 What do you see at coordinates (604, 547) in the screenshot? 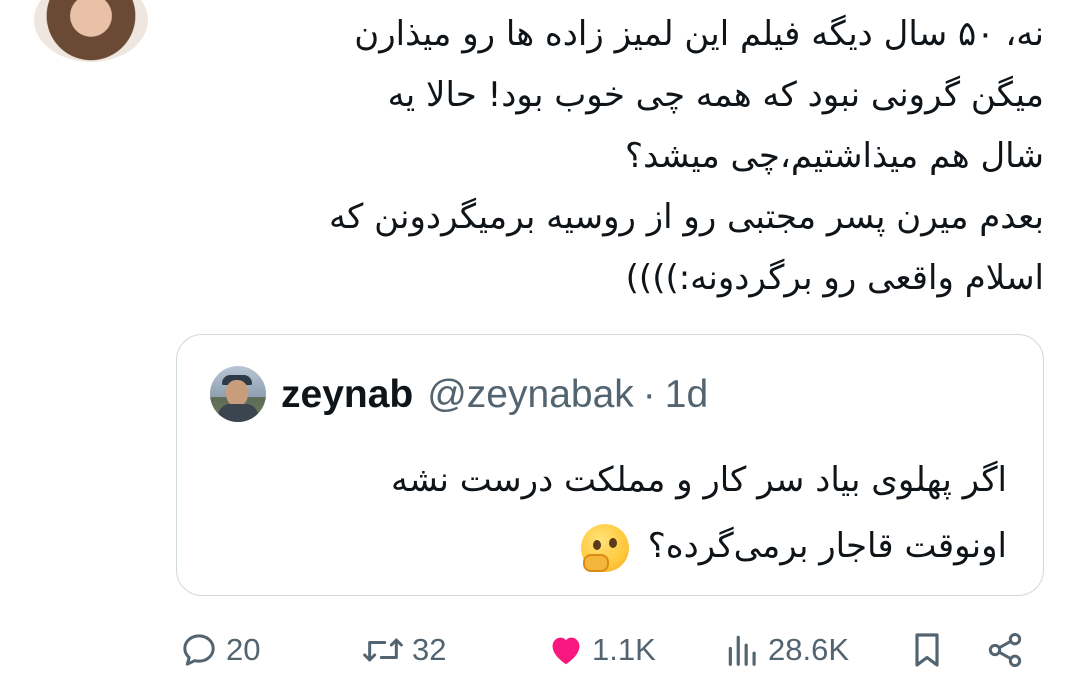
I see `thinking-face-emoji-icon` at bounding box center [604, 547].